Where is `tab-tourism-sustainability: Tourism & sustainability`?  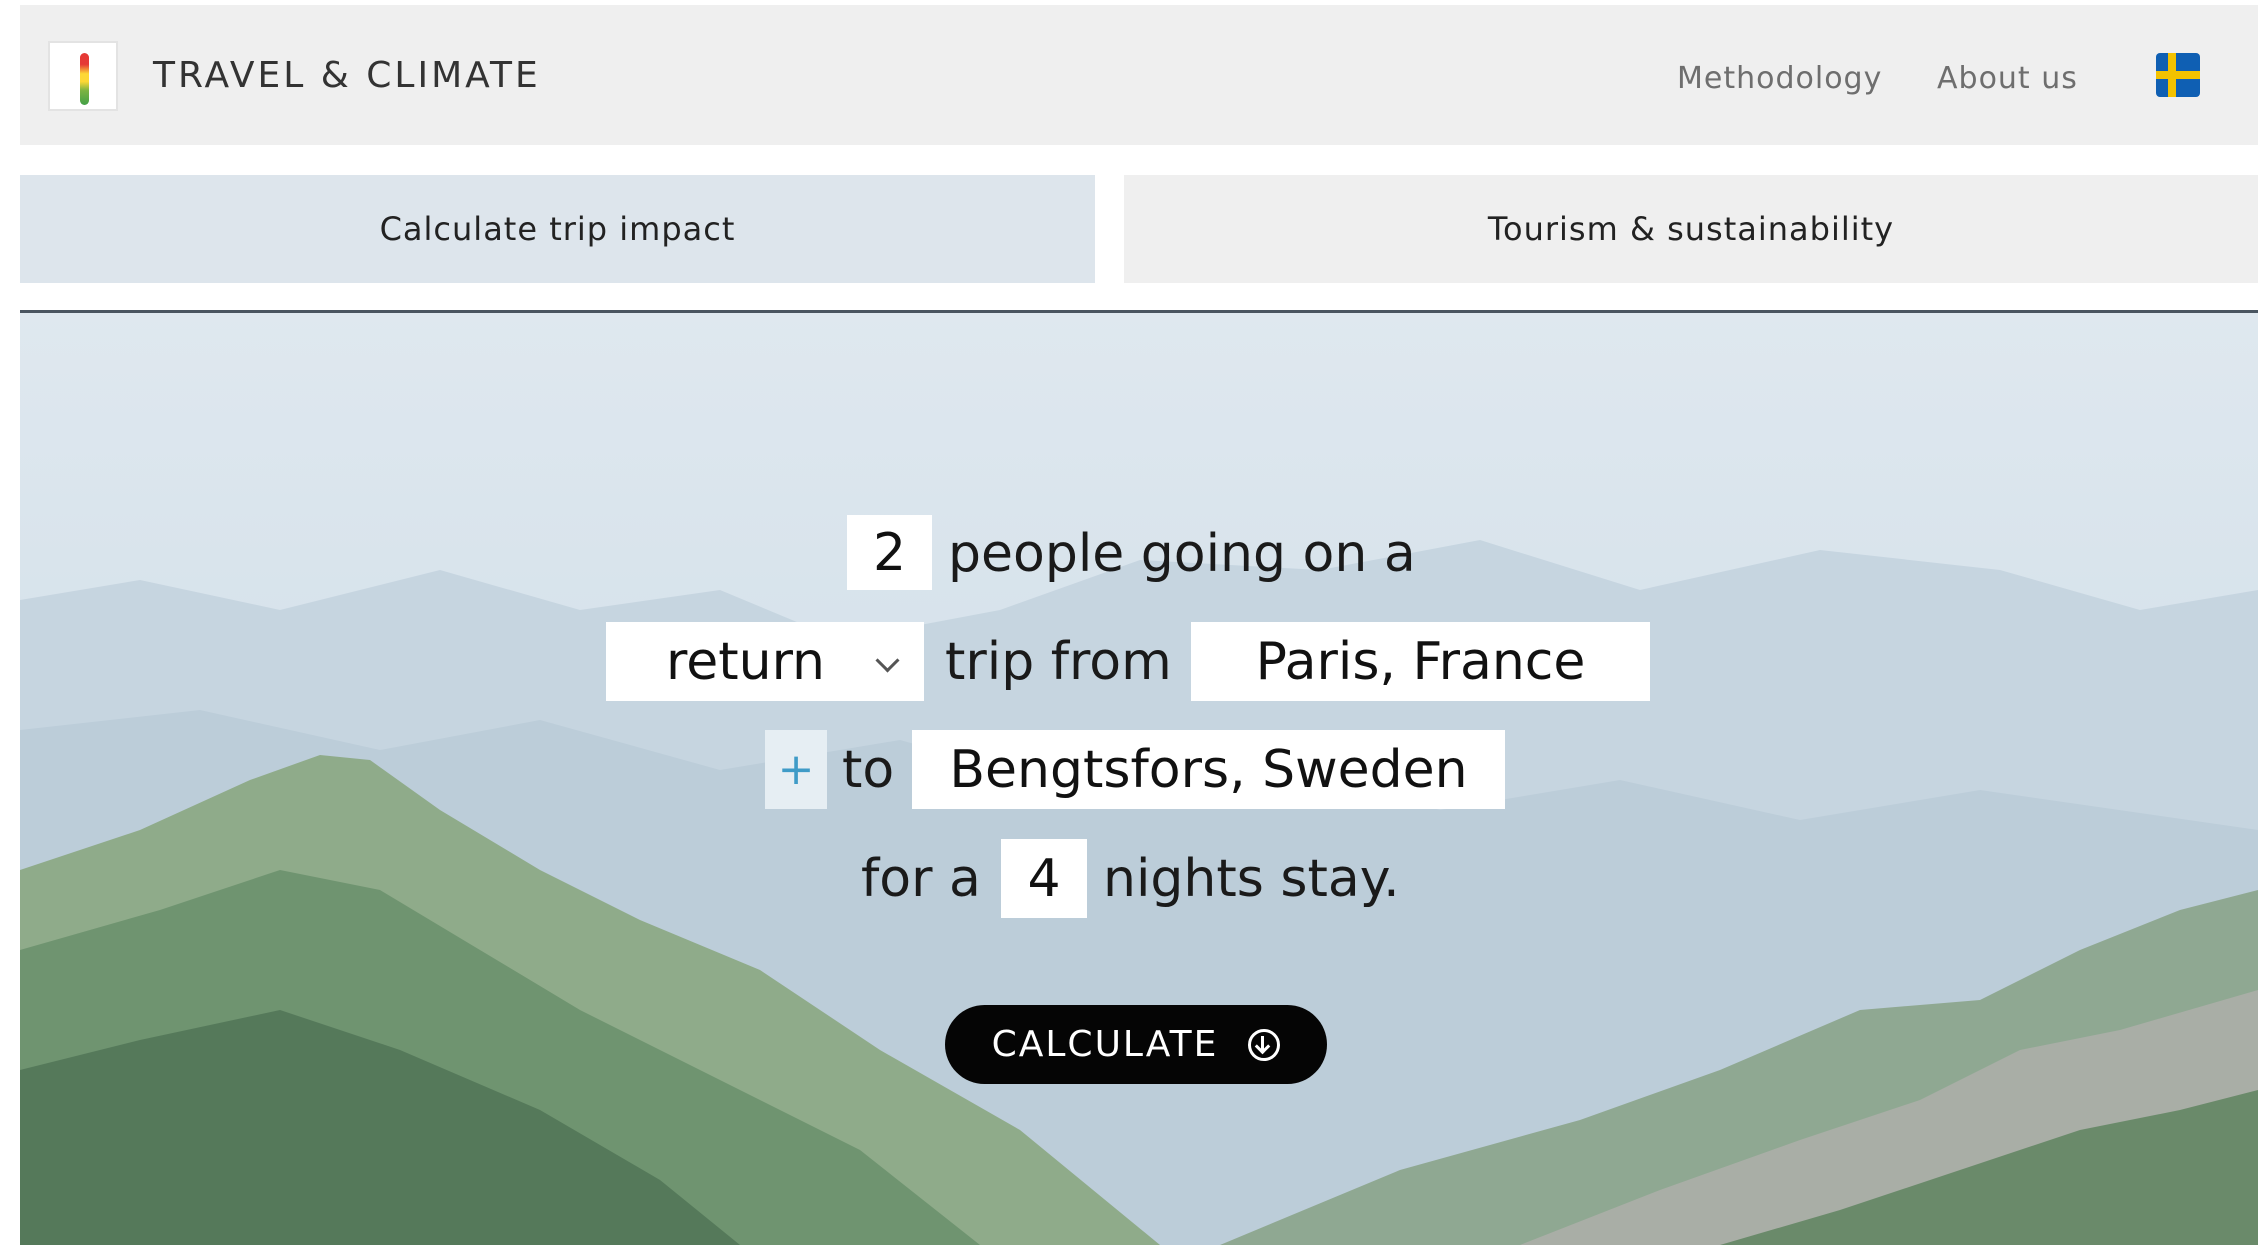
tab-tourism-sustainability: Tourism & sustainability is located at coordinates (1691, 229).